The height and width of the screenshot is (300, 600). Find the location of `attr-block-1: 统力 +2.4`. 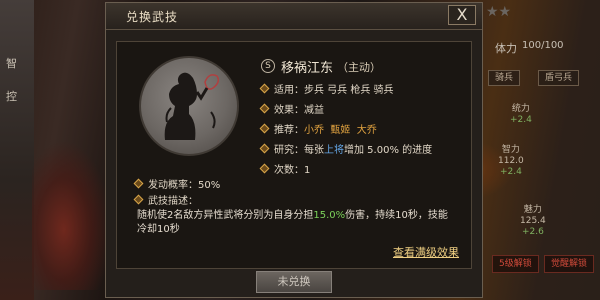

attr-block-1: 统力 +2.4 is located at coordinates (521, 115).